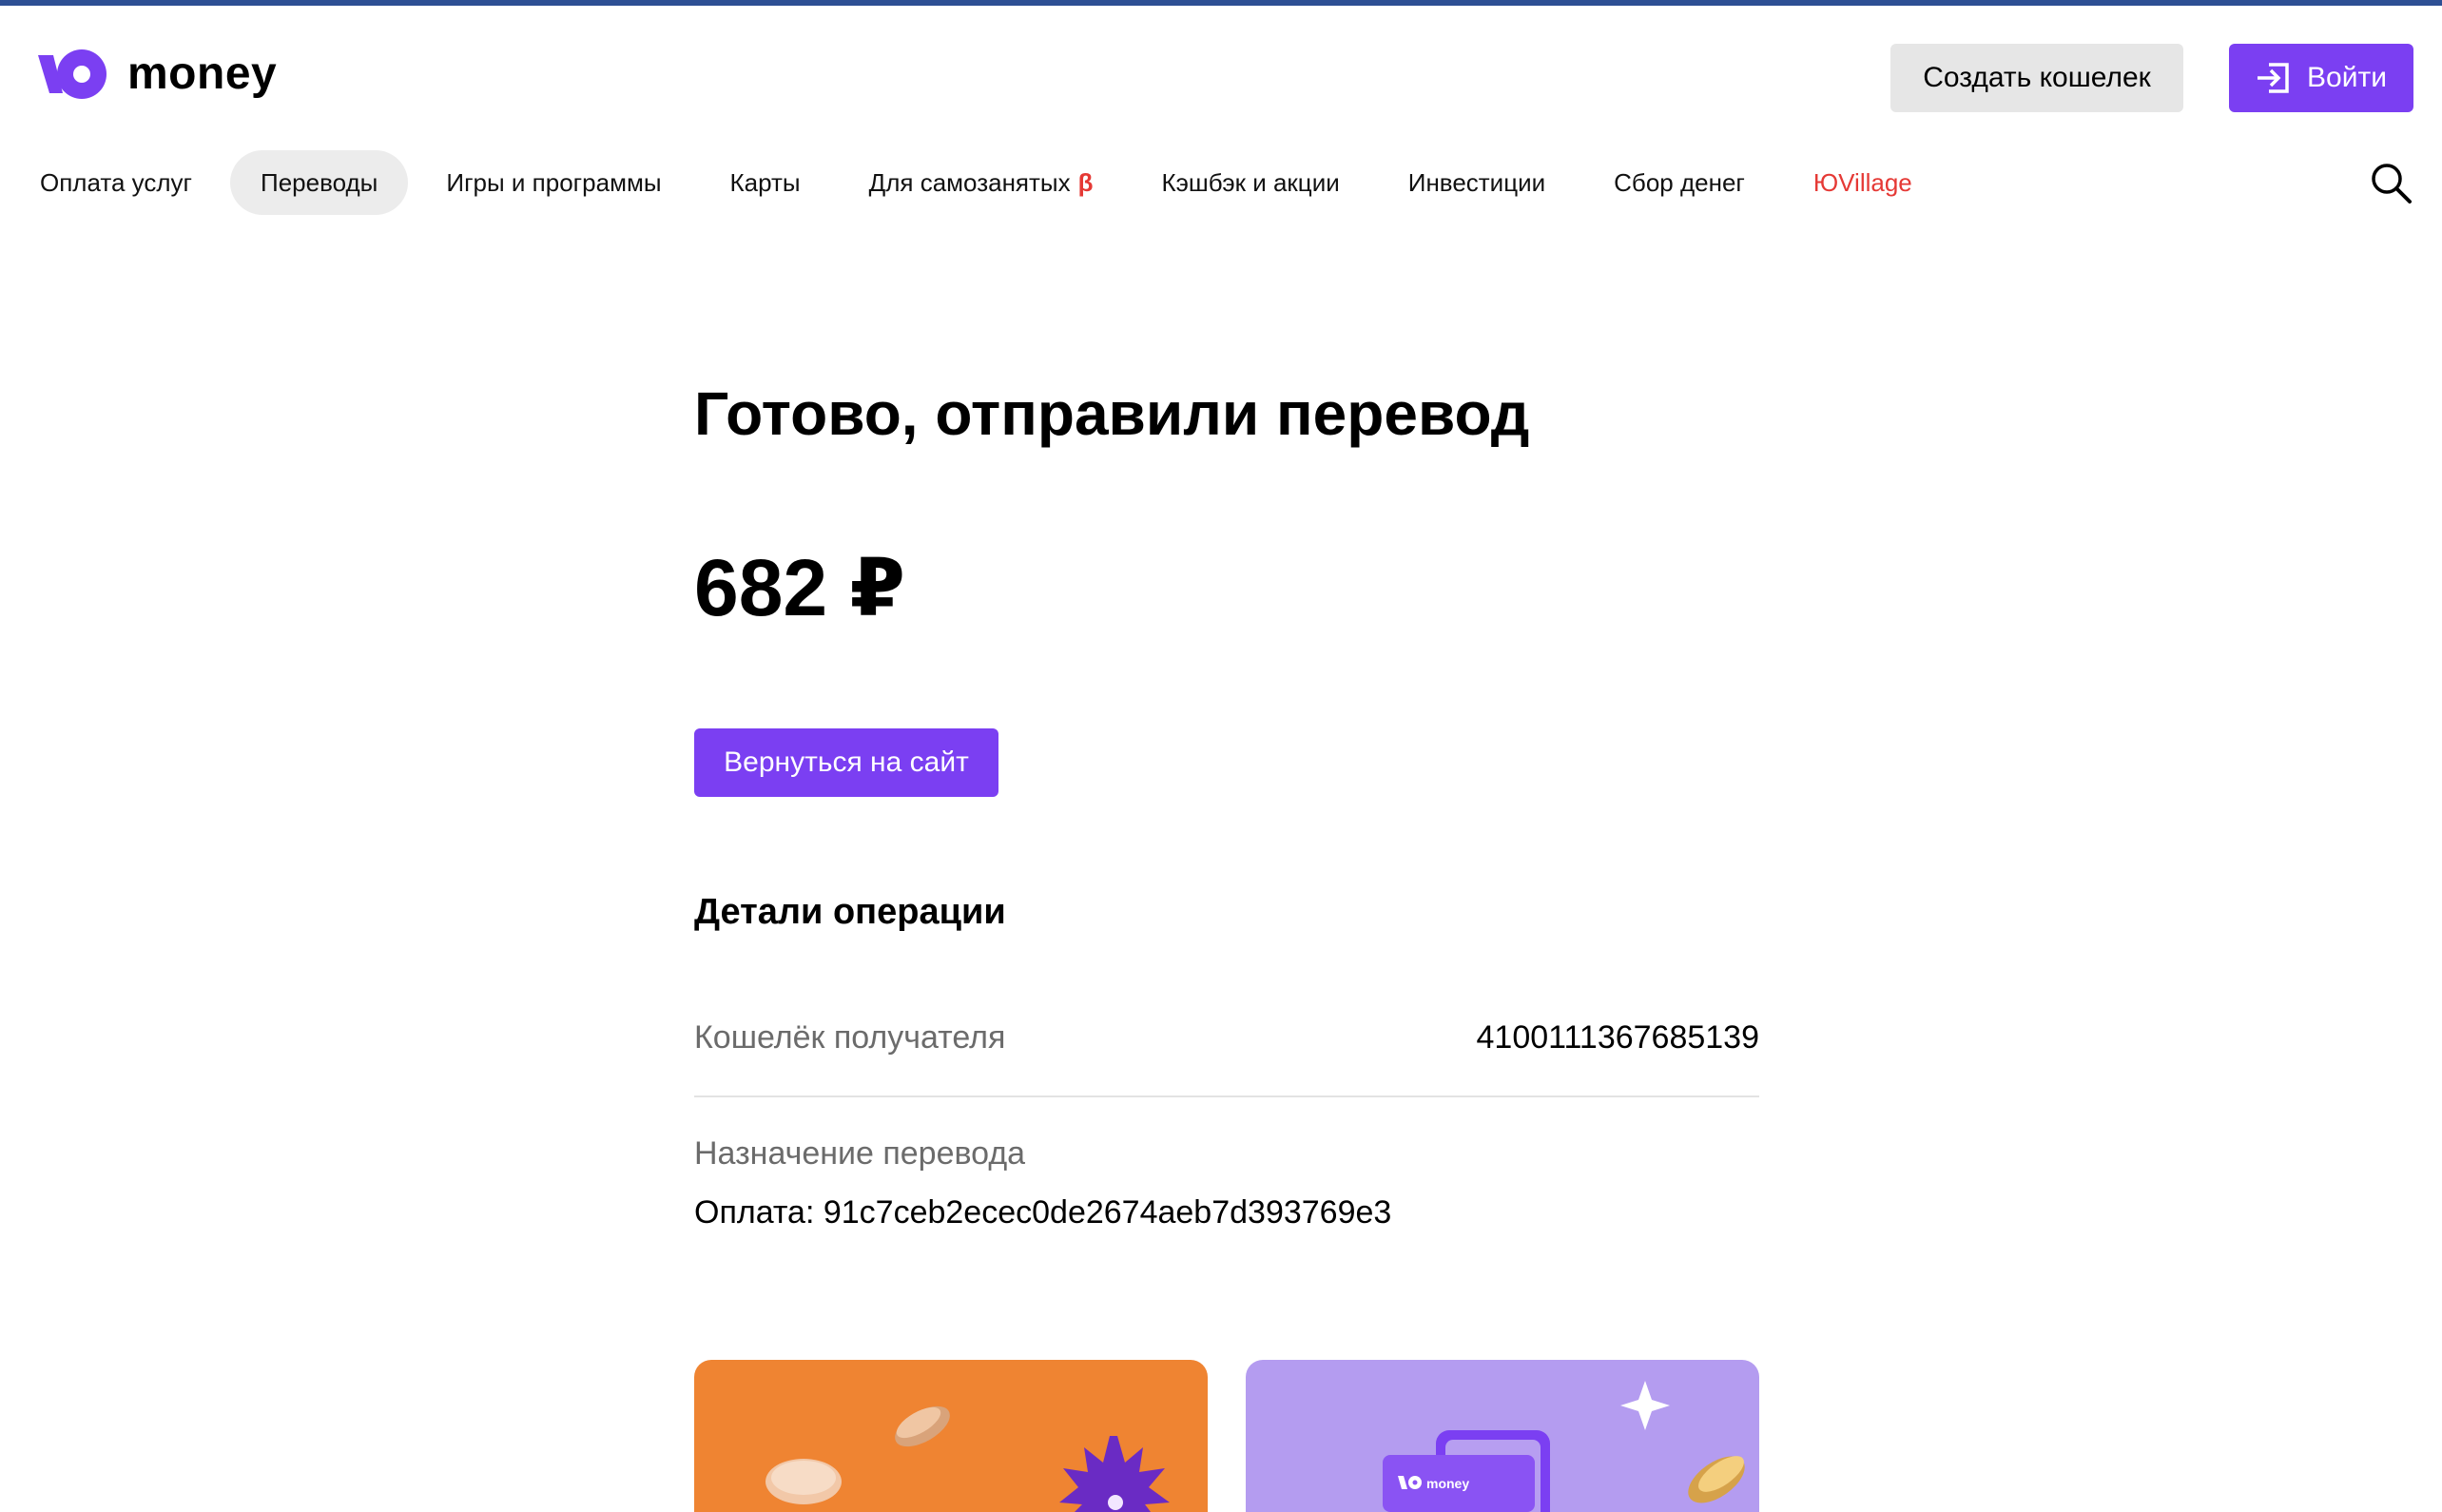  Describe the element at coordinates (860, 1154) in the screenshot. I see `purpose-label: Назначение перевода` at that location.